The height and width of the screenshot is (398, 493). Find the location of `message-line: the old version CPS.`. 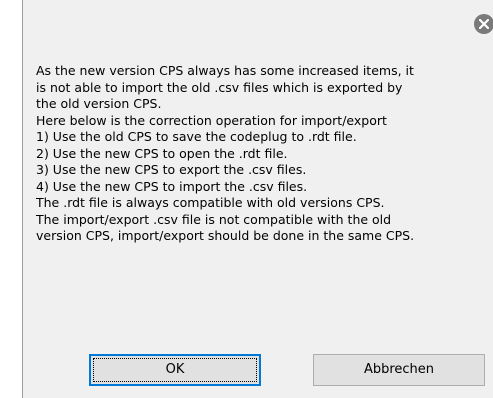

message-line: the old version CPS. is located at coordinates (99, 103).